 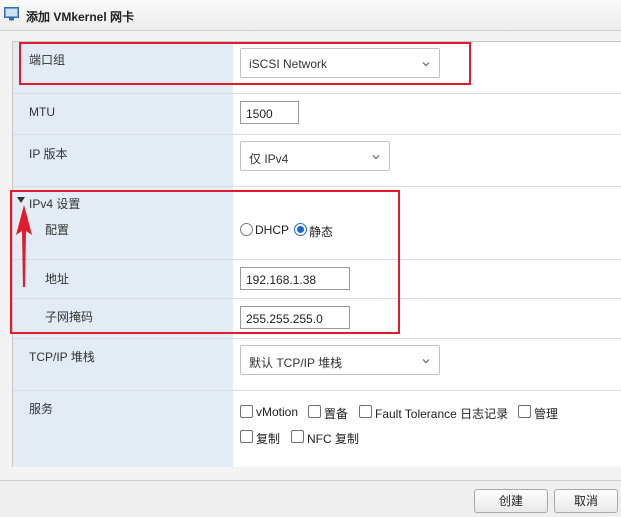 I want to click on nfc-replication-checkbox, so click(x=297, y=436).